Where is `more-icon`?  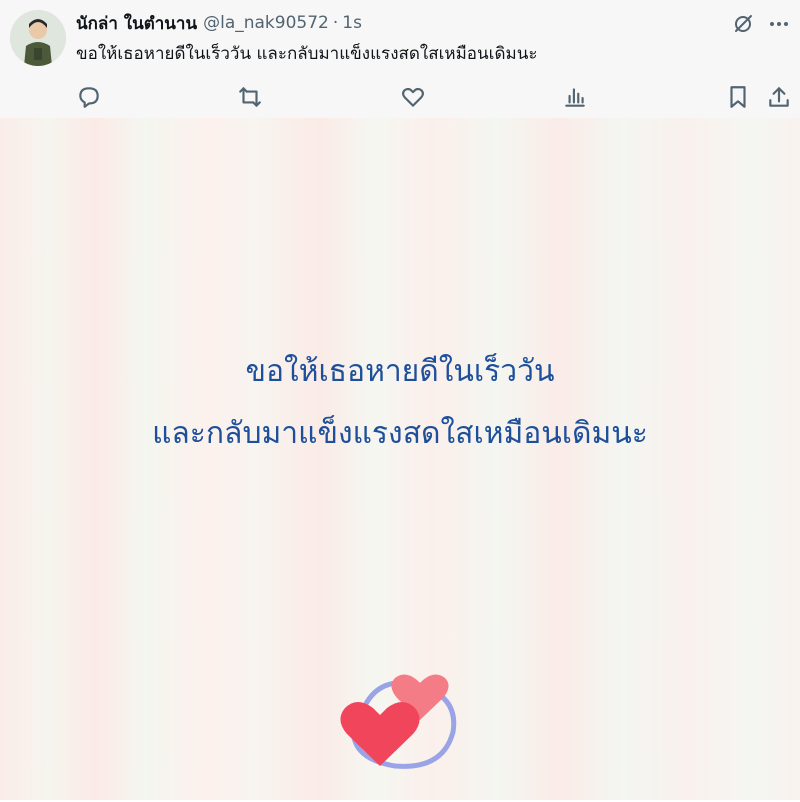
more-icon is located at coordinates (779, 24).